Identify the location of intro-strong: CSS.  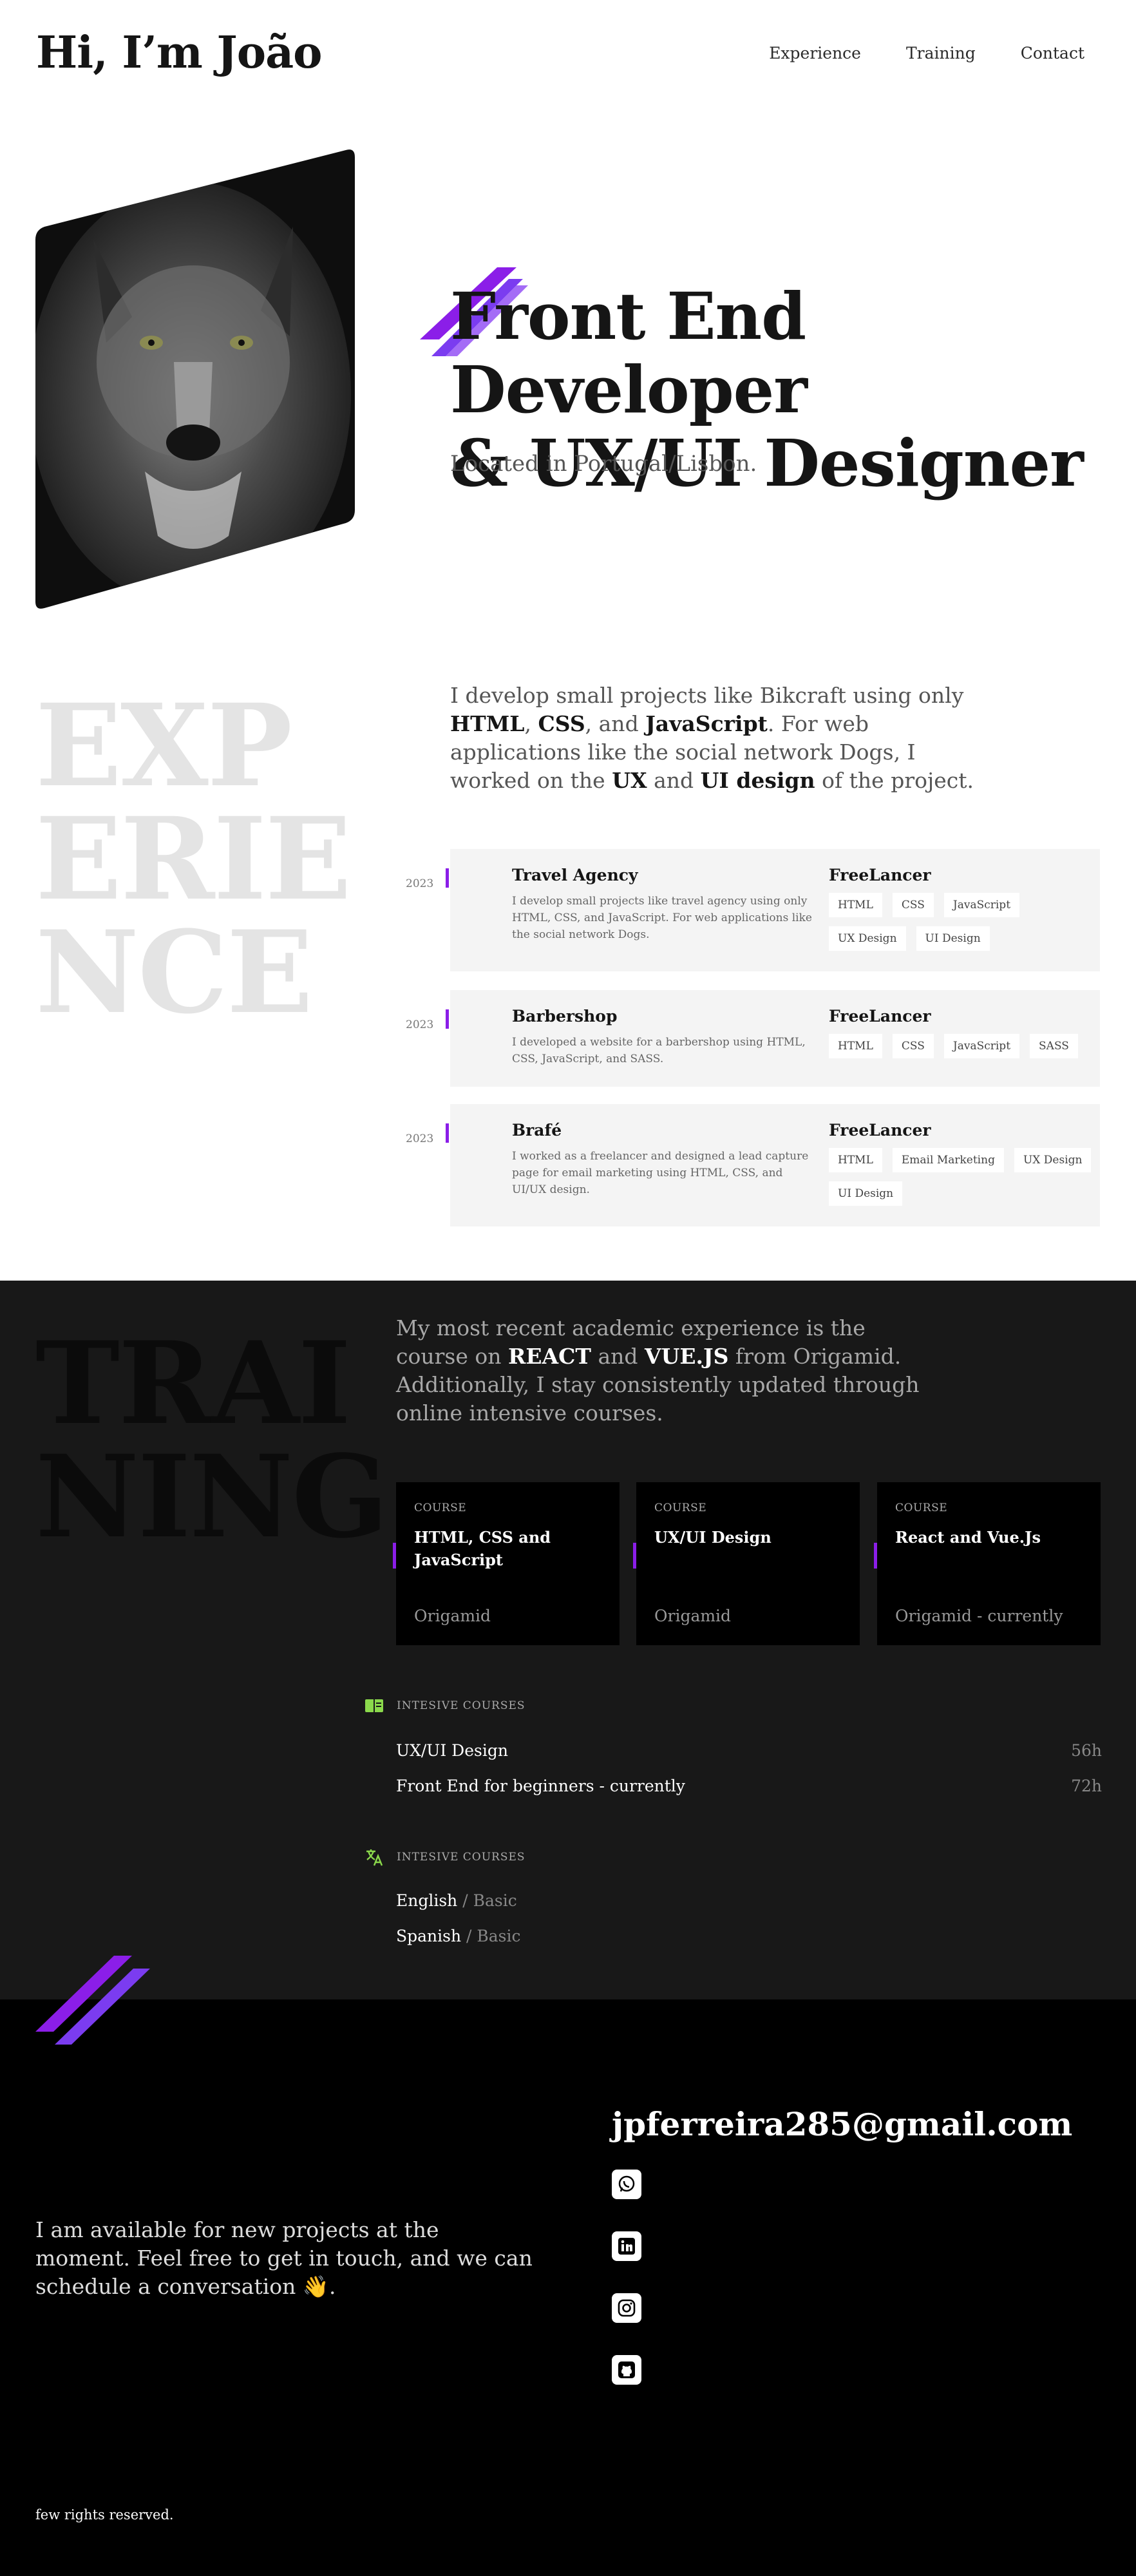
(561, 723).